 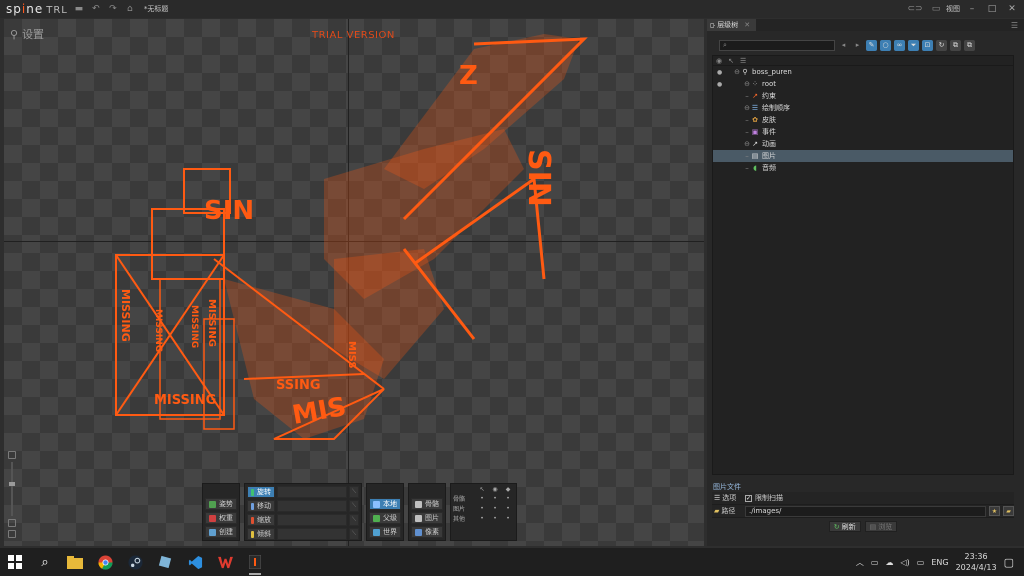 I want to click on tree-node: – ✿ 皮肤, so click(x=863, y=120).